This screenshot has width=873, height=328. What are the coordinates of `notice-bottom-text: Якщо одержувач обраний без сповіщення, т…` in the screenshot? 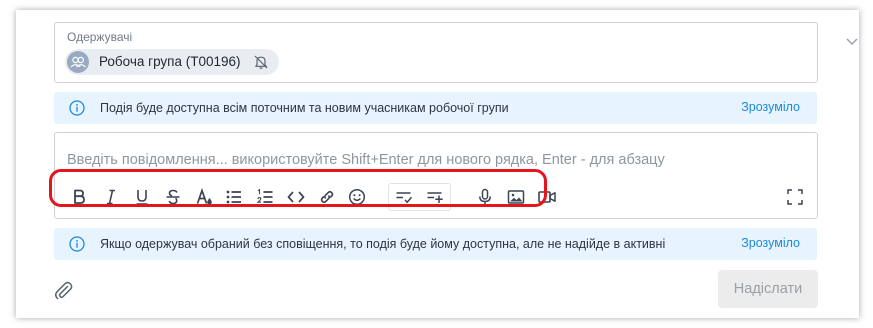 It's located at (383, 244).